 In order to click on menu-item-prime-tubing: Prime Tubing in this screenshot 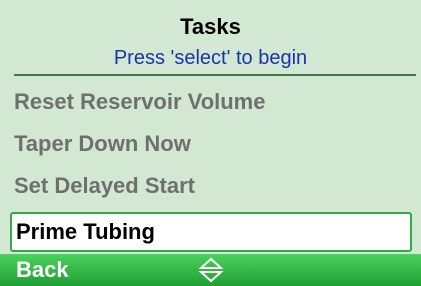, I will do `click(211, 232)`.